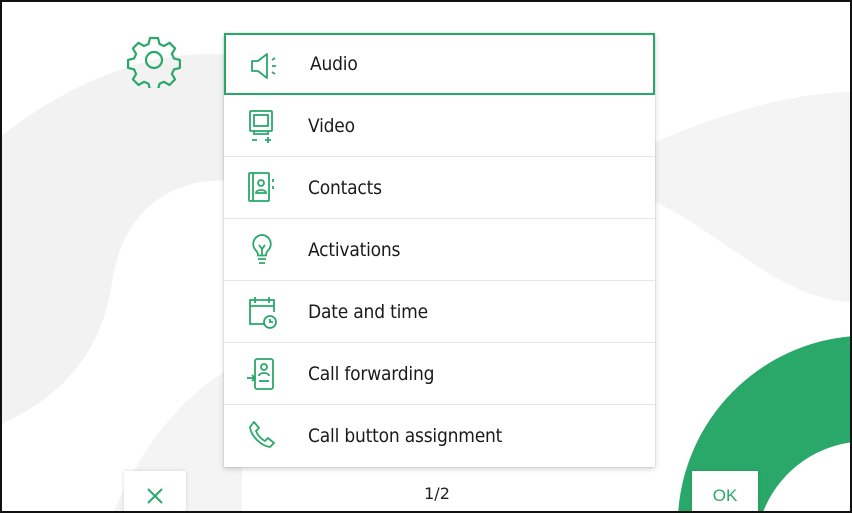 This screenshot has width=852, height=513. Describe the element at coordinates (261, 187) in the screenshot. I see `contacts-book-icon` at that location.